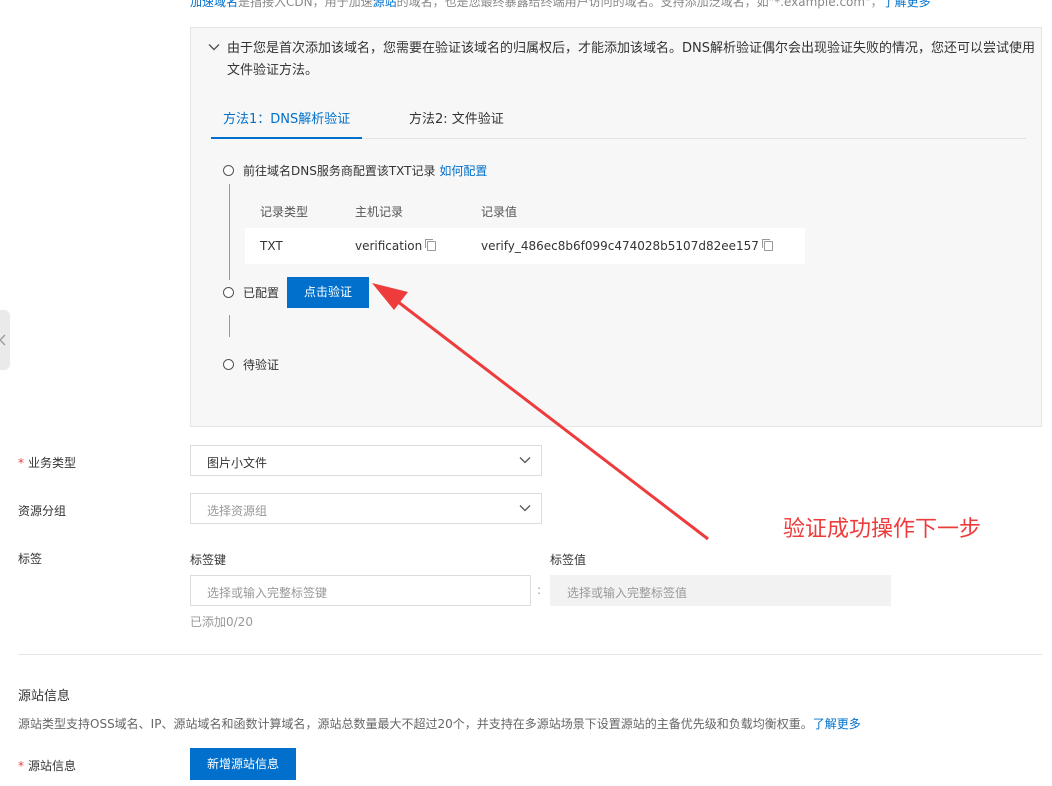 The height and width of the screenshot is (786, 1052). What do you see at coordinates (267, 593) in the screenshot?
I see `tag-key-placeholder: 选择或输入完整标签键` at bounding box center [267, 593].